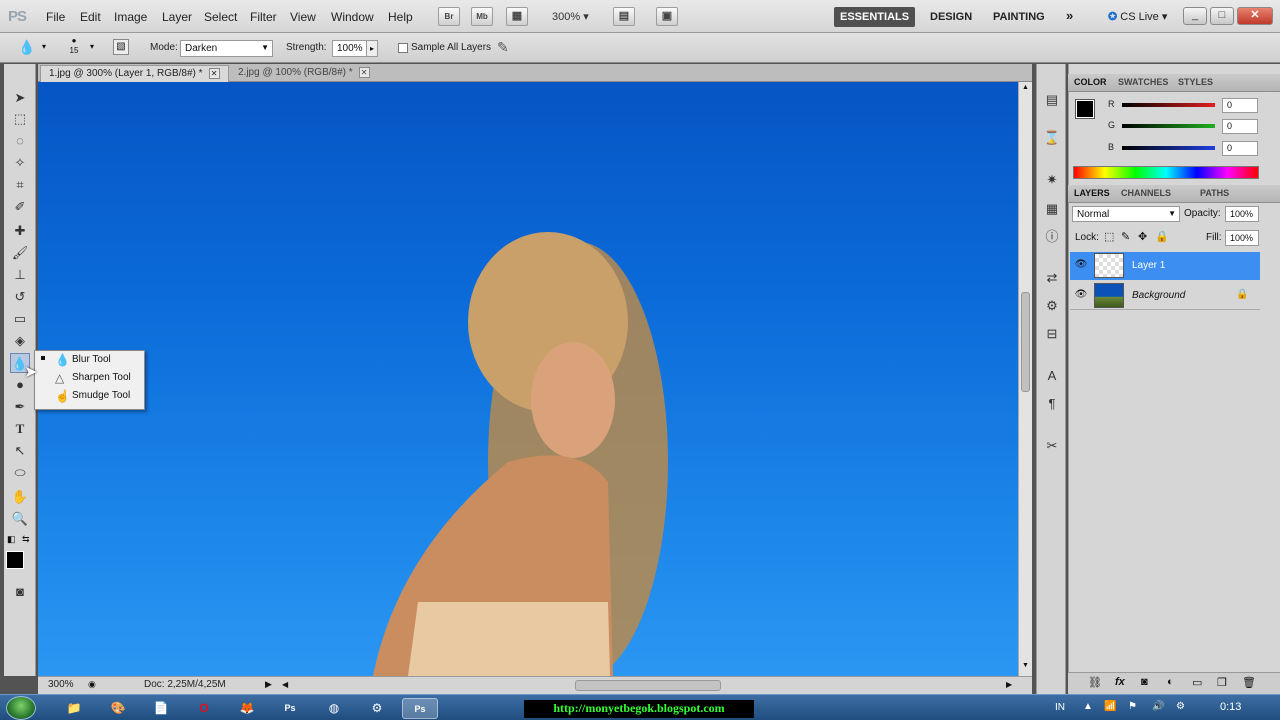 This screenshot has height=720, width=1280. Describe the element at coordinates (92, 684) in the screenshot. I see `status-info-icon: ◉` at that location.